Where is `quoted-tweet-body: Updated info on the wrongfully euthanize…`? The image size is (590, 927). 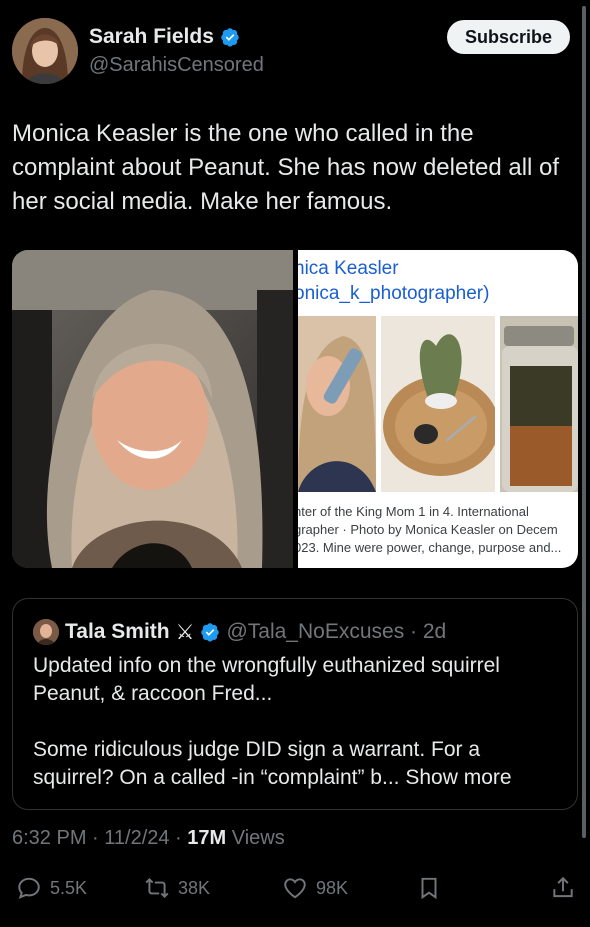
quoted-tweet-body: Updated info on the wrongfully euthanize… is located at coordinates (298, 722).